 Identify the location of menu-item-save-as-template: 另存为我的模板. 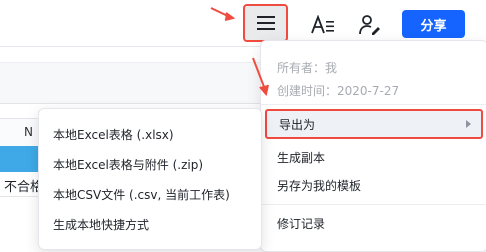
(373, 185).